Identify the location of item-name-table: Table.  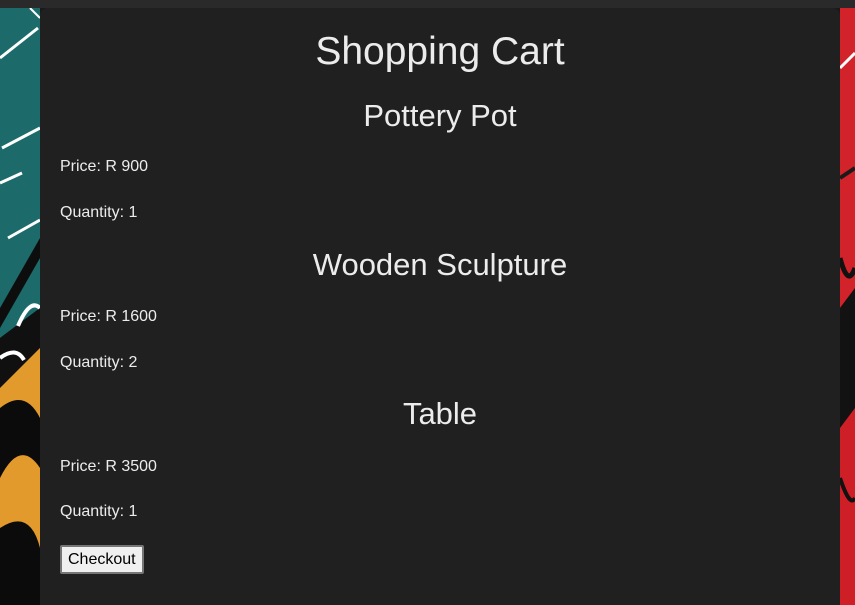
(440, 413).